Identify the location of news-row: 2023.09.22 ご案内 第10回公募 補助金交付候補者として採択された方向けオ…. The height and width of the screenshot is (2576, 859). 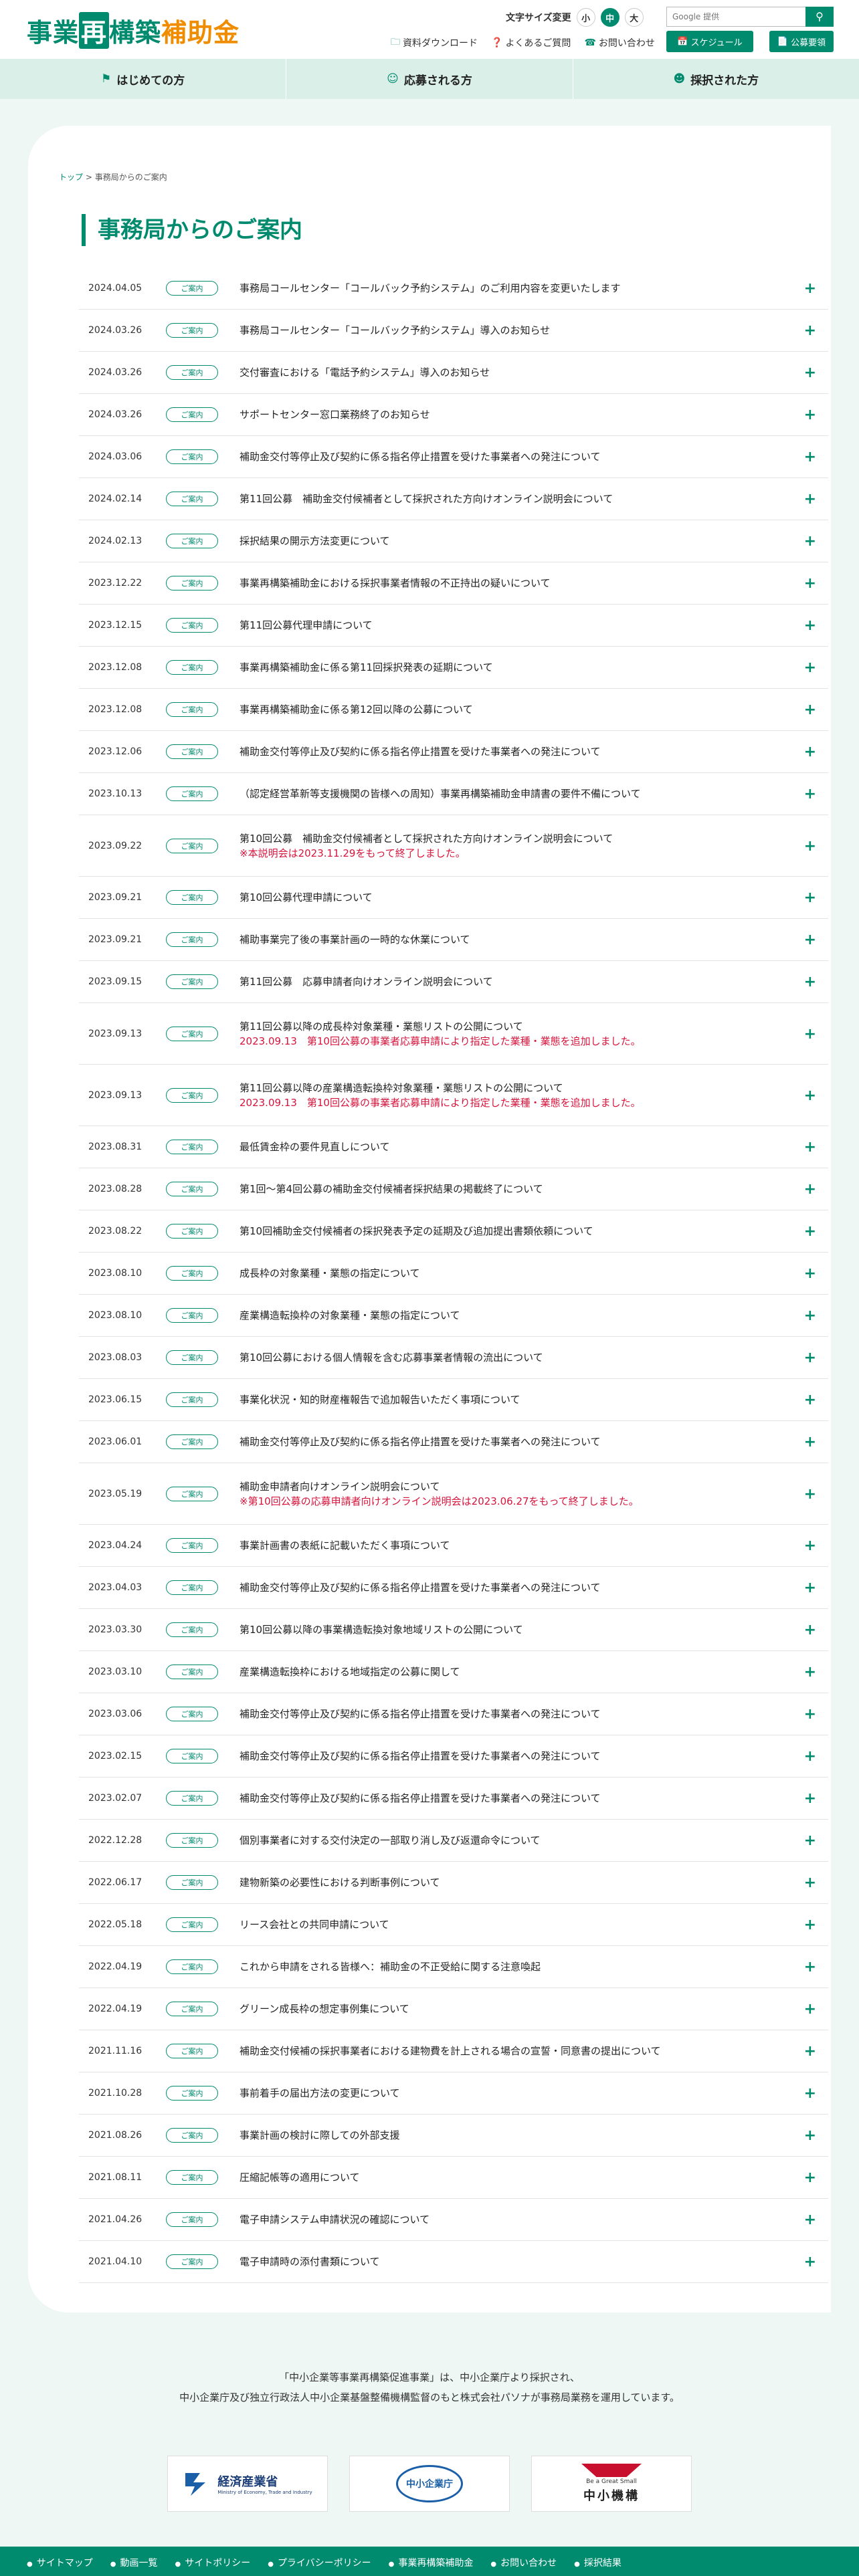
(454, 846).